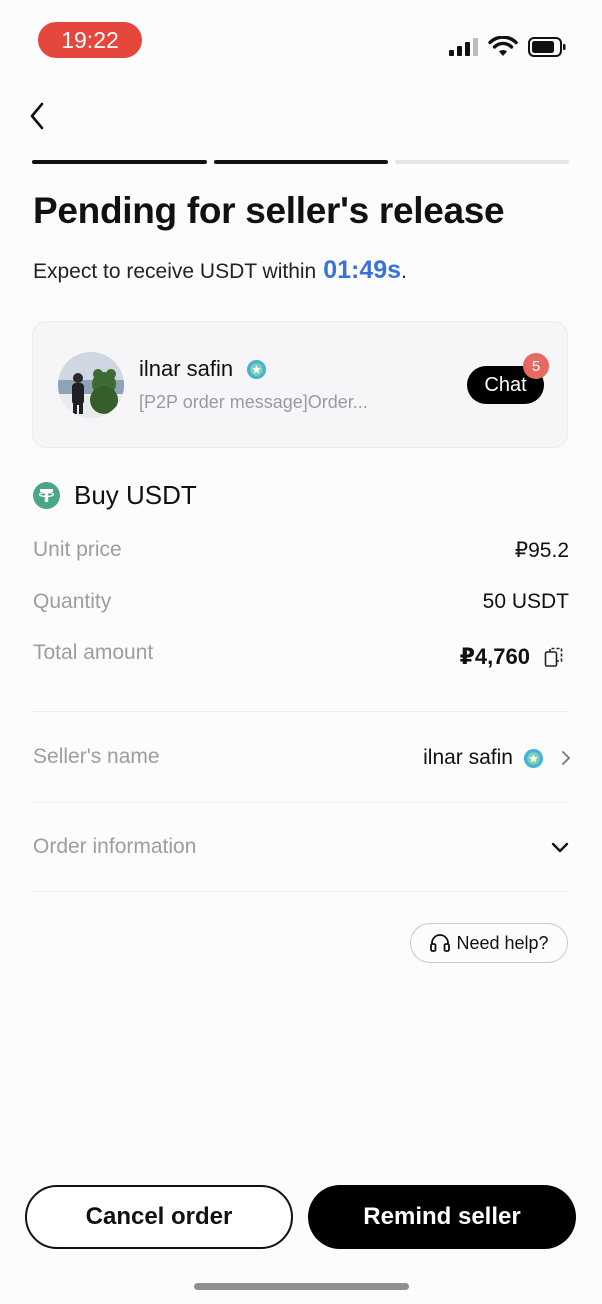 This screenshot has width=602, height=1304. I want to click on seller-name-label: Seller's name, so click(96, 756).